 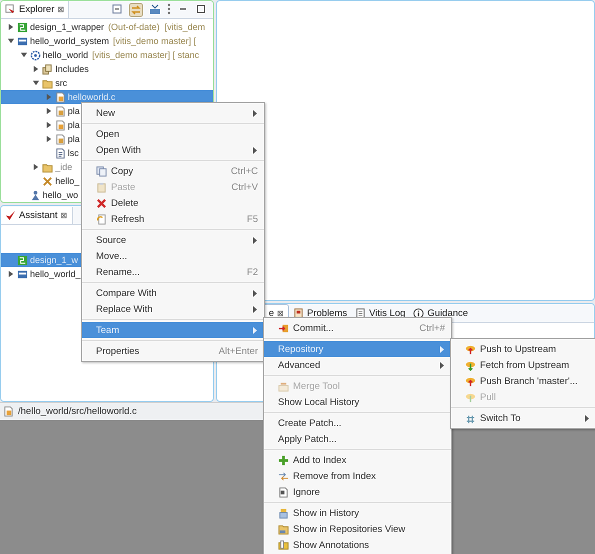 What do you see at coordinates (70, 41) in the screenshot?
I see `item-label: hello_world_system` at bounding box center [70, 41].